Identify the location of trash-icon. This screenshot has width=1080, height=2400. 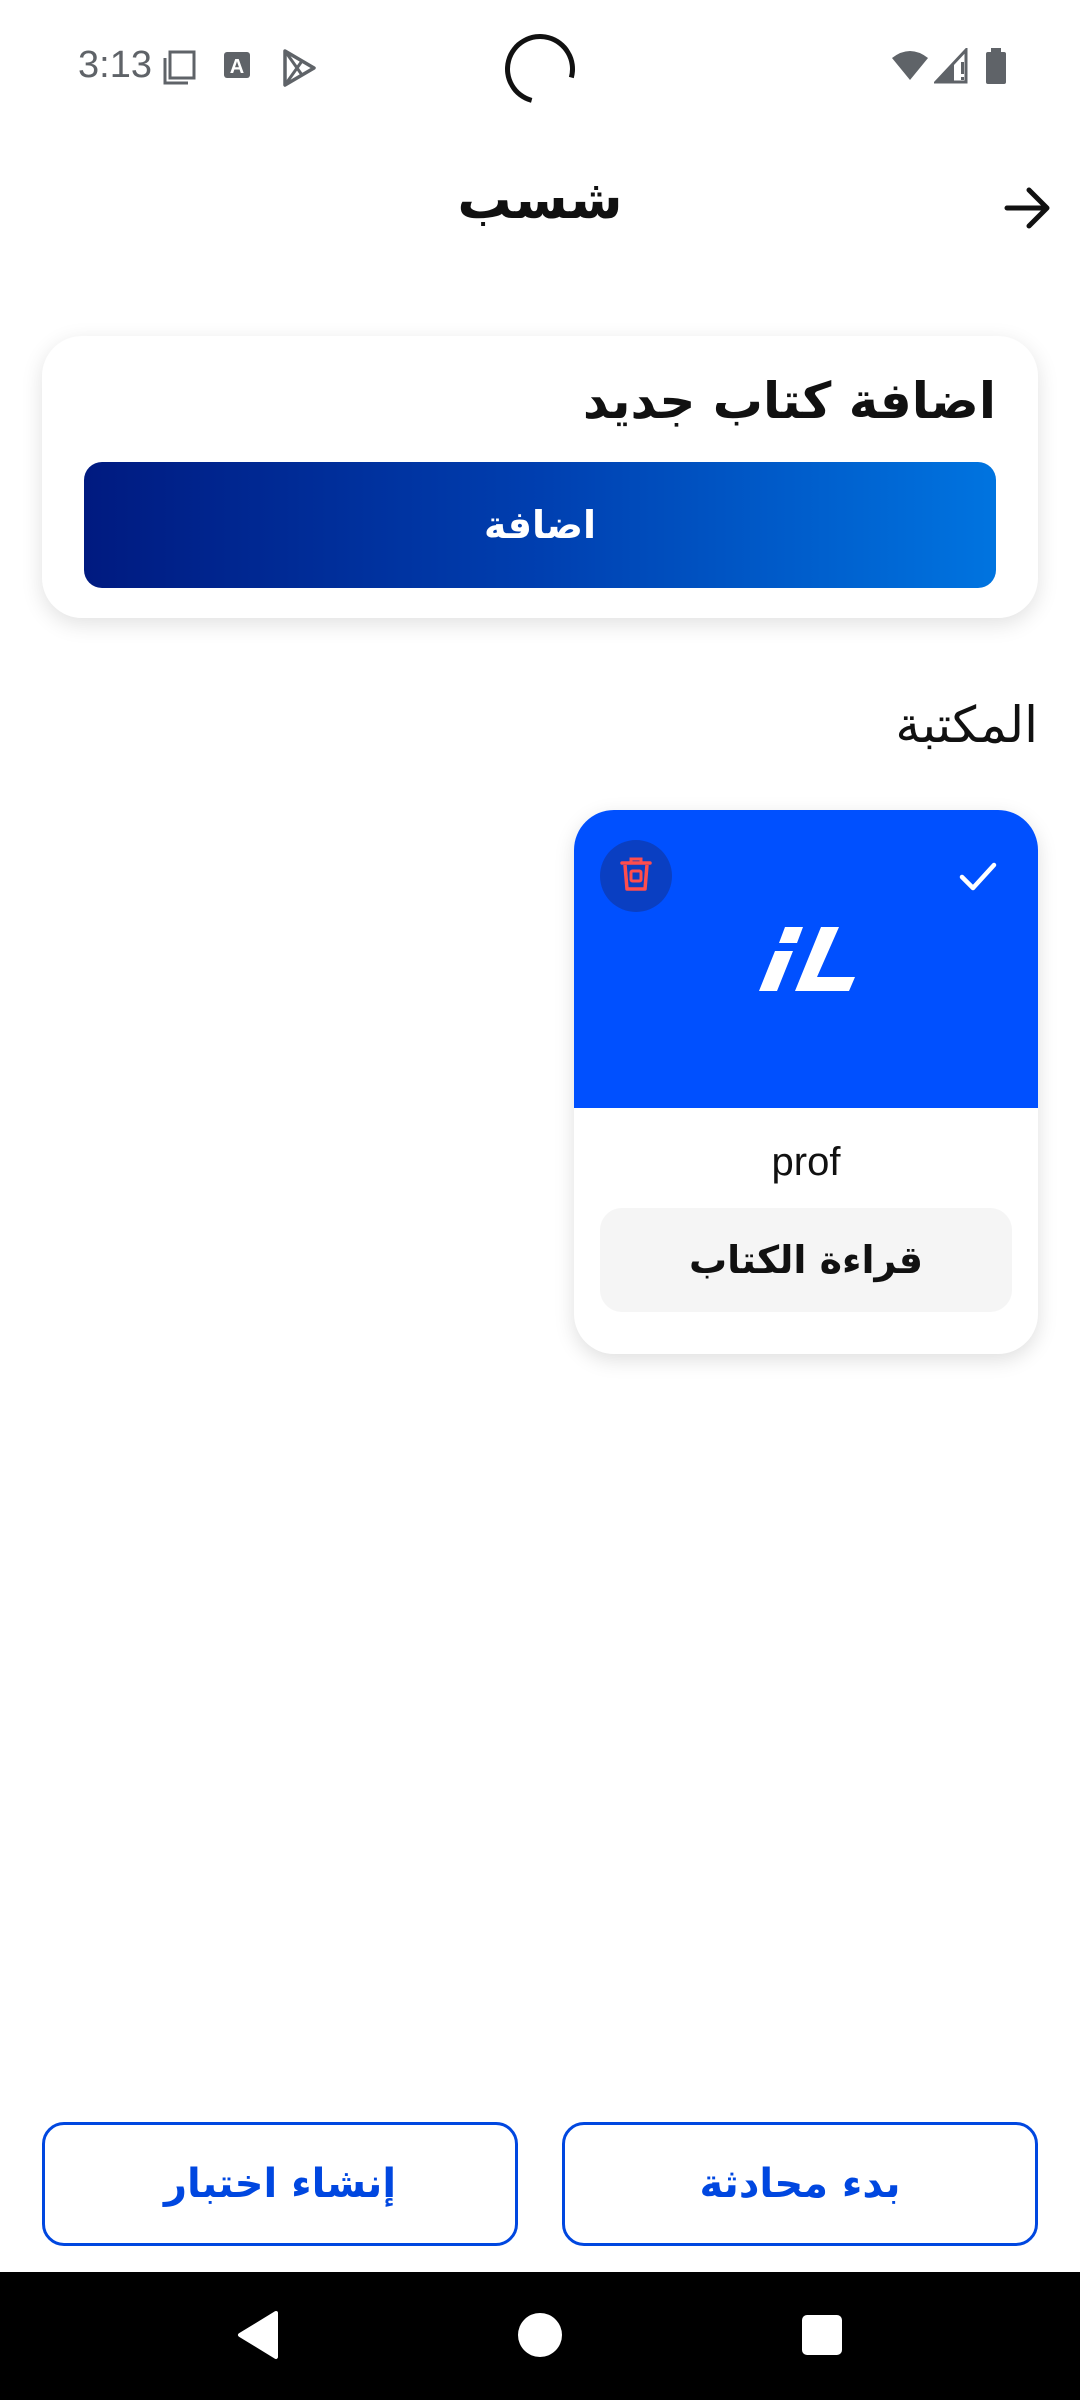
(636, 876).